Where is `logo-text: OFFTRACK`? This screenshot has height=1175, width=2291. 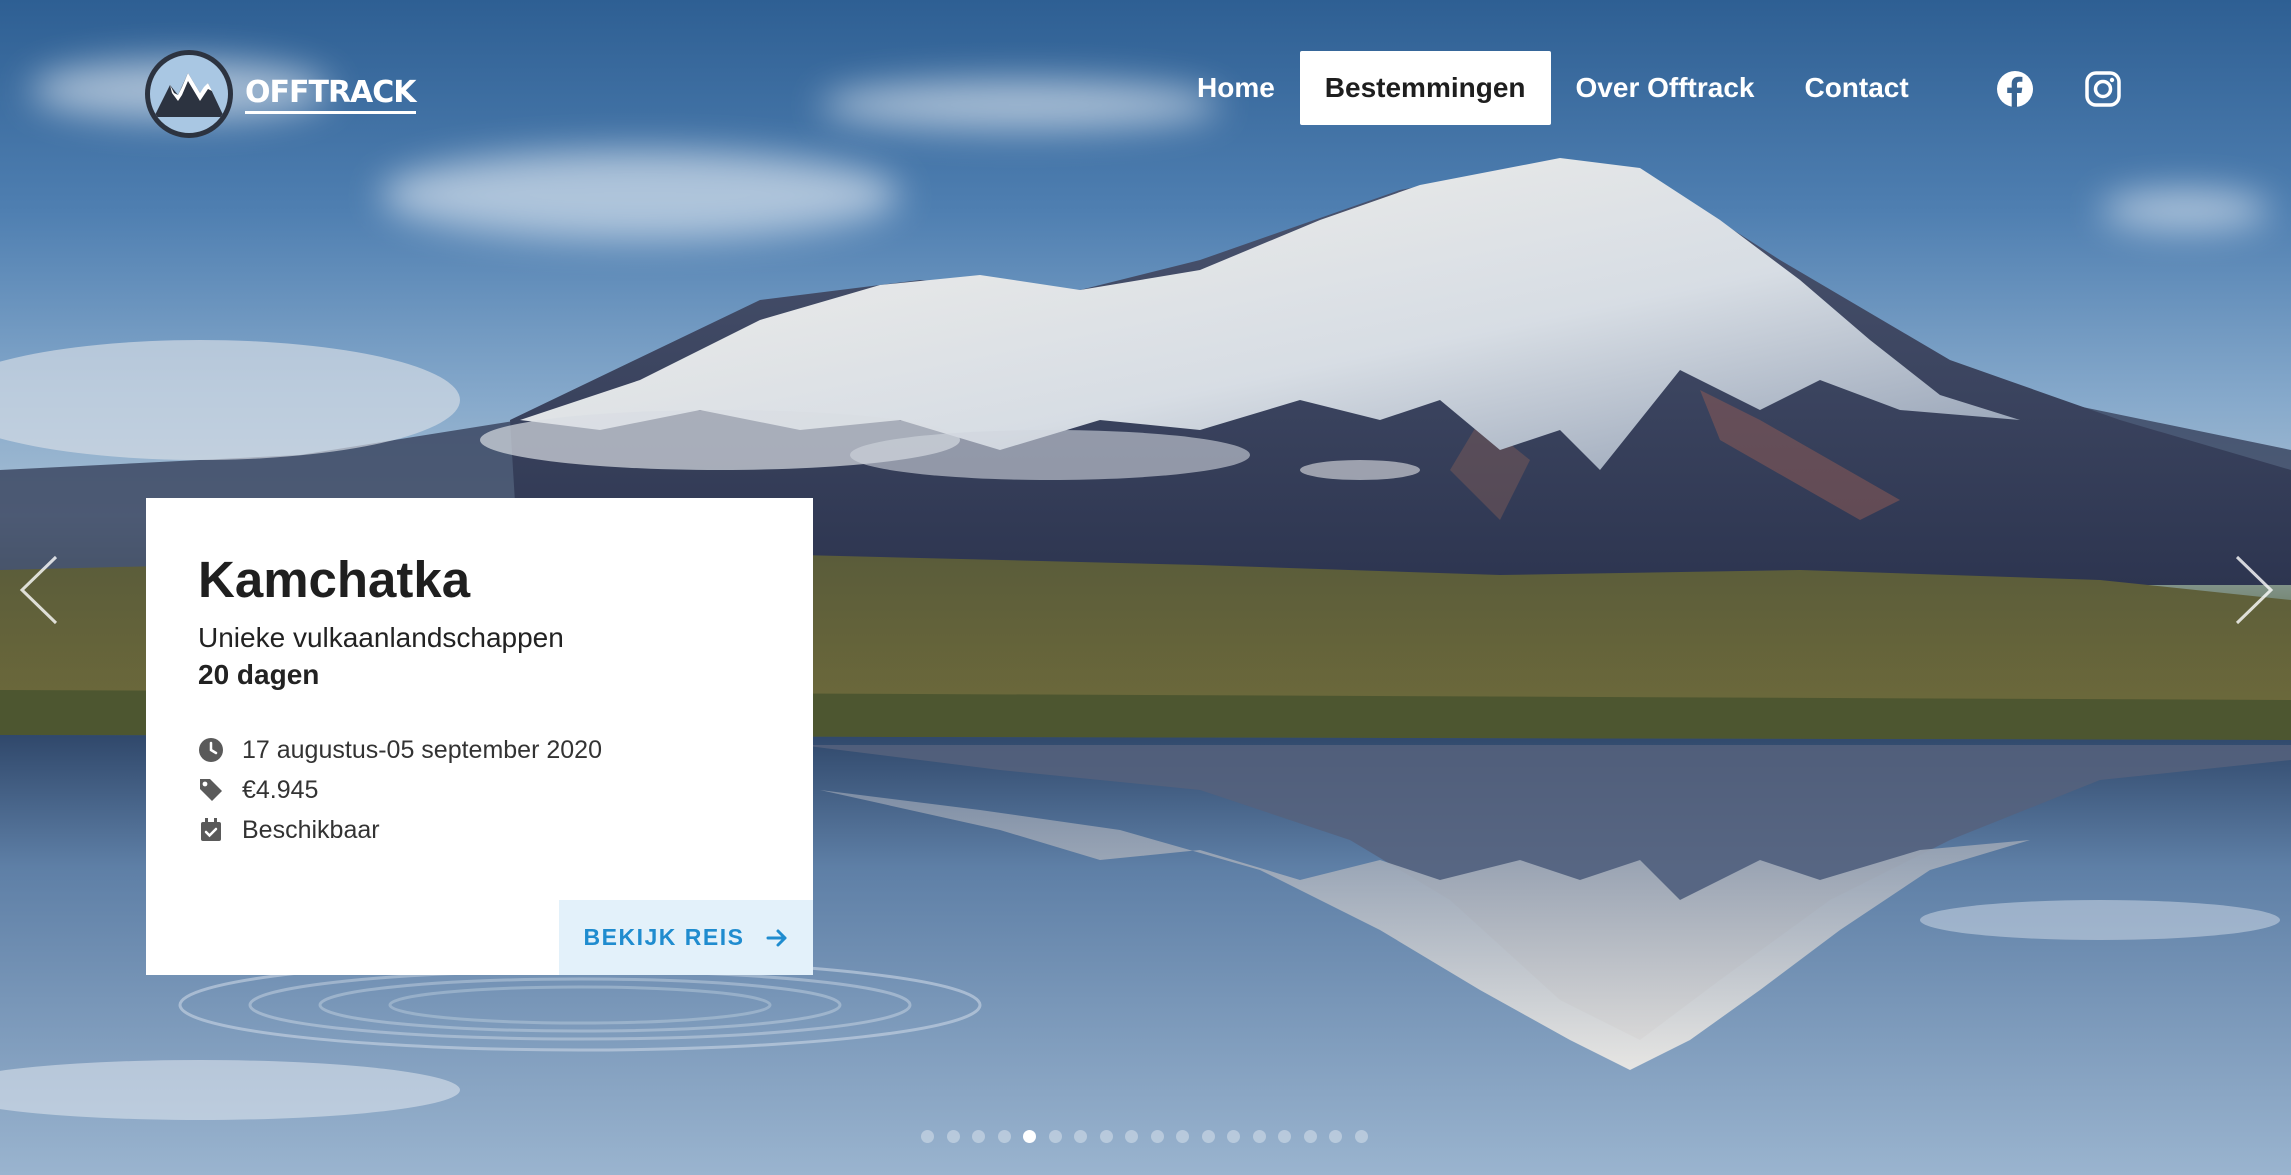
logo-text: OFFTRACK is located at coordinates (331, 94).